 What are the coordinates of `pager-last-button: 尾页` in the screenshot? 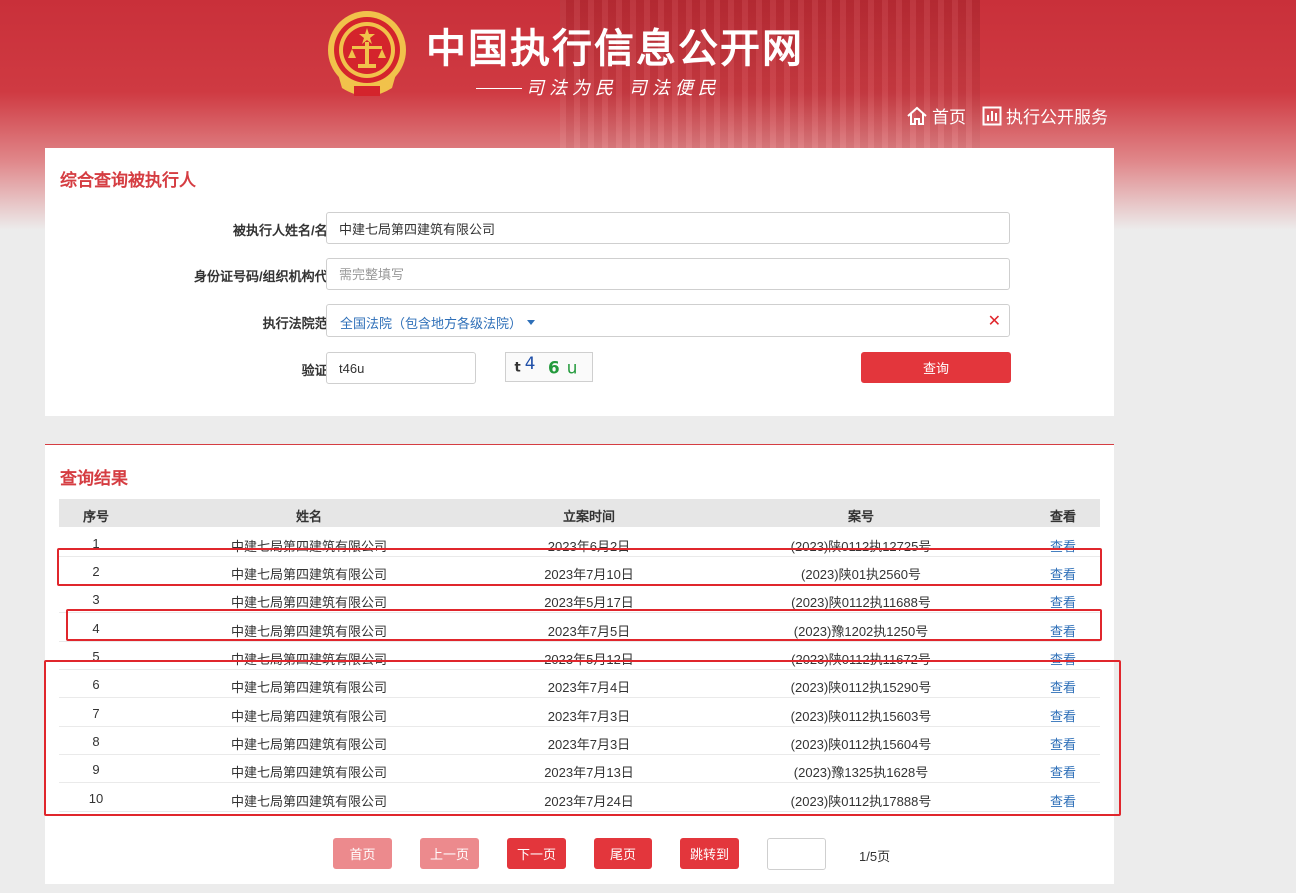 It's located at (623, 853).